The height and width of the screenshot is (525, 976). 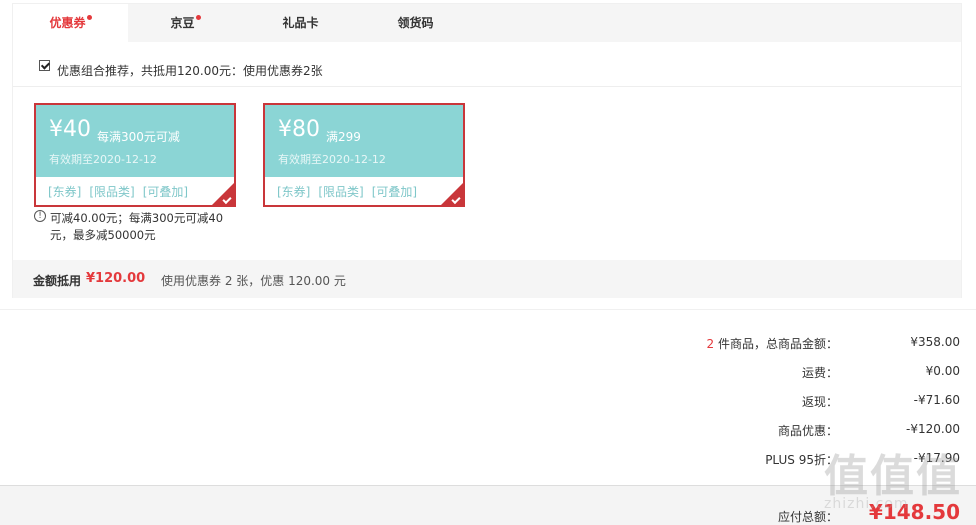 I want to click on plus-label: PLUS 95折：, so click(x=801, y=460).